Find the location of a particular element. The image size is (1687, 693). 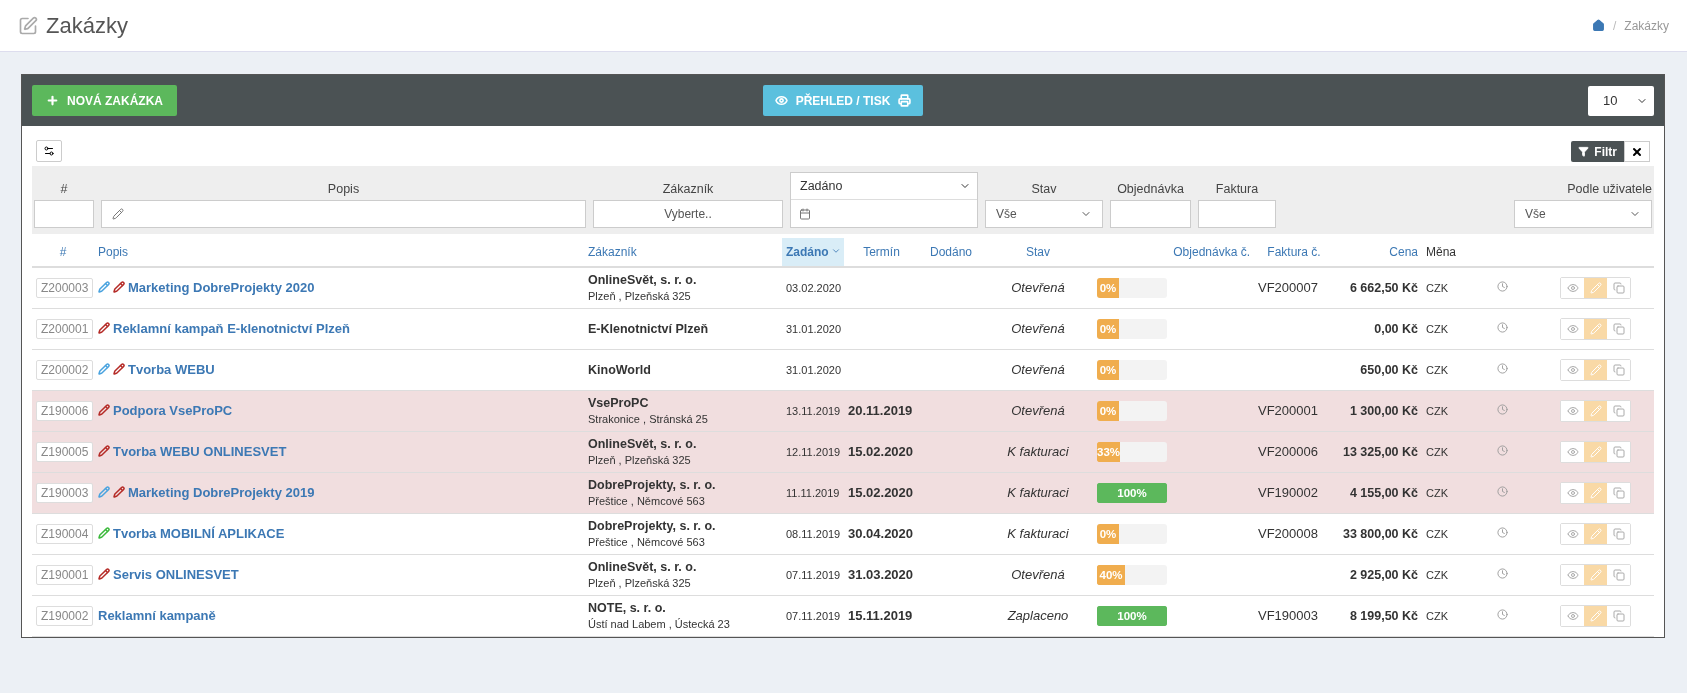

order-title-link: Marketing DobreProjekty 2019 is located at coordinates (221, 492).